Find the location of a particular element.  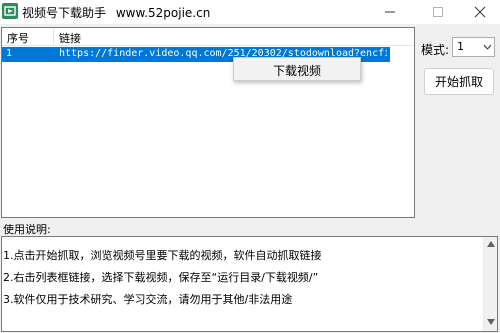

context-menu: 下载视频 is located at coordinates (297, 69).